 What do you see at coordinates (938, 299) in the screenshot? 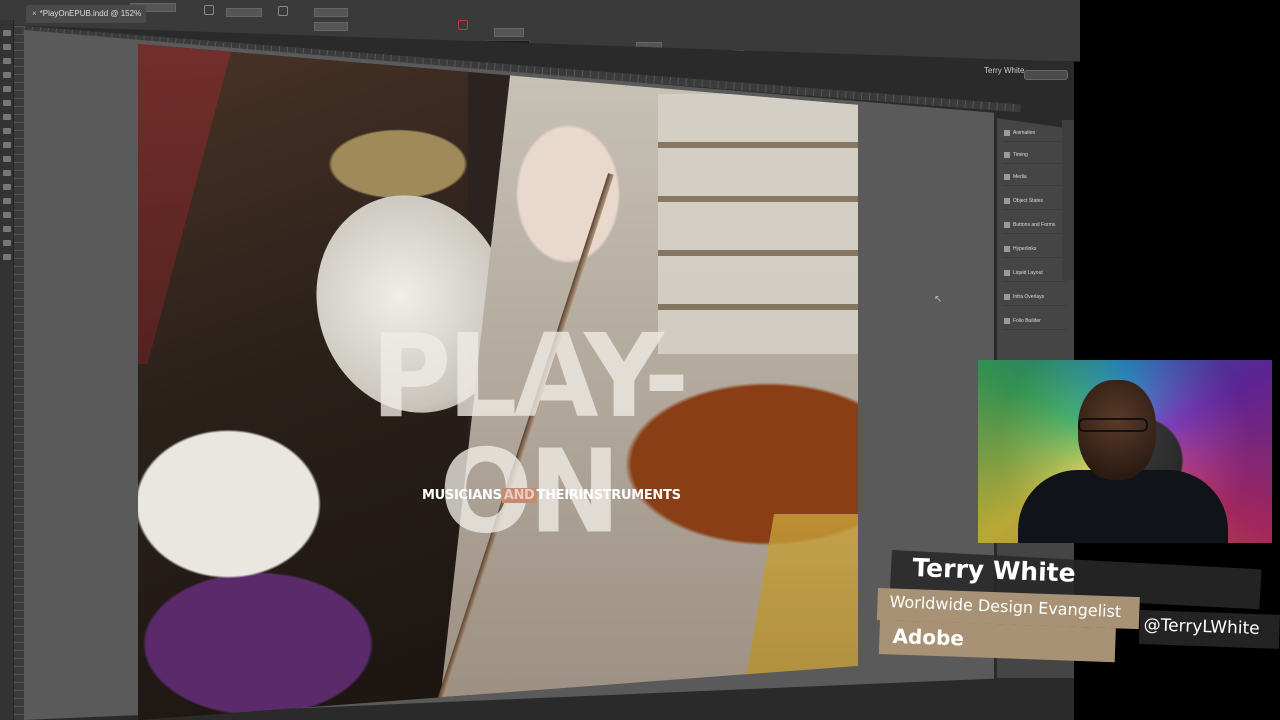
I see `mouse-cursor-icon: ↖` at bounding box center [938, 299].